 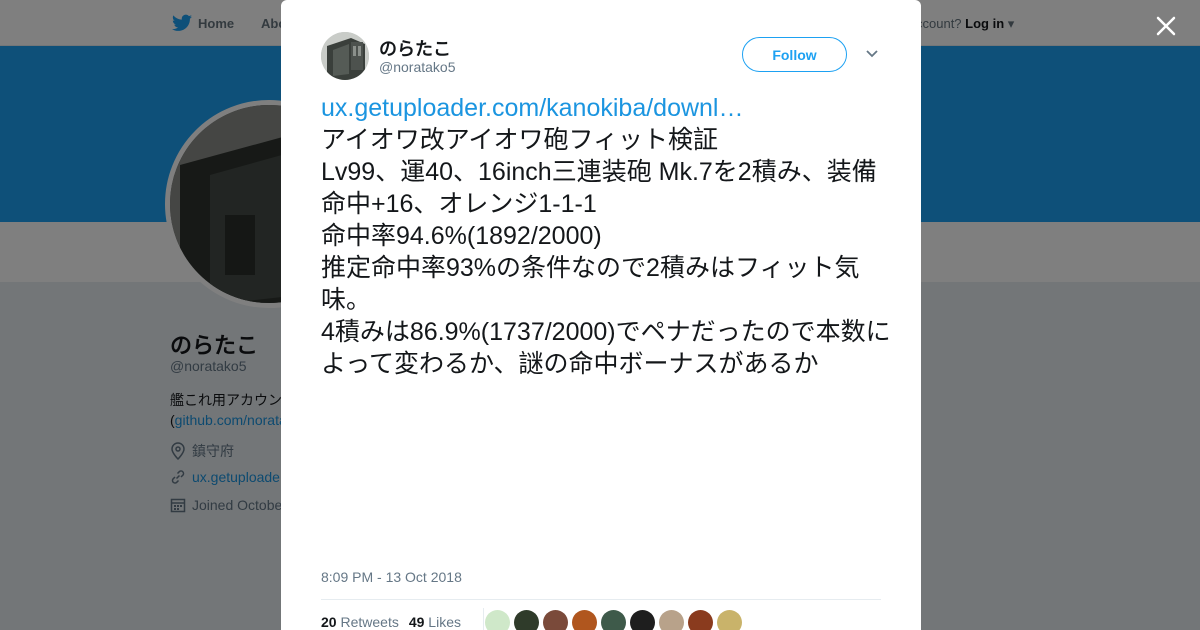 I want to click on tweet-line: 推定命中率93%の条件なので2積みはフィット気味。, so click(x=590, y=284).